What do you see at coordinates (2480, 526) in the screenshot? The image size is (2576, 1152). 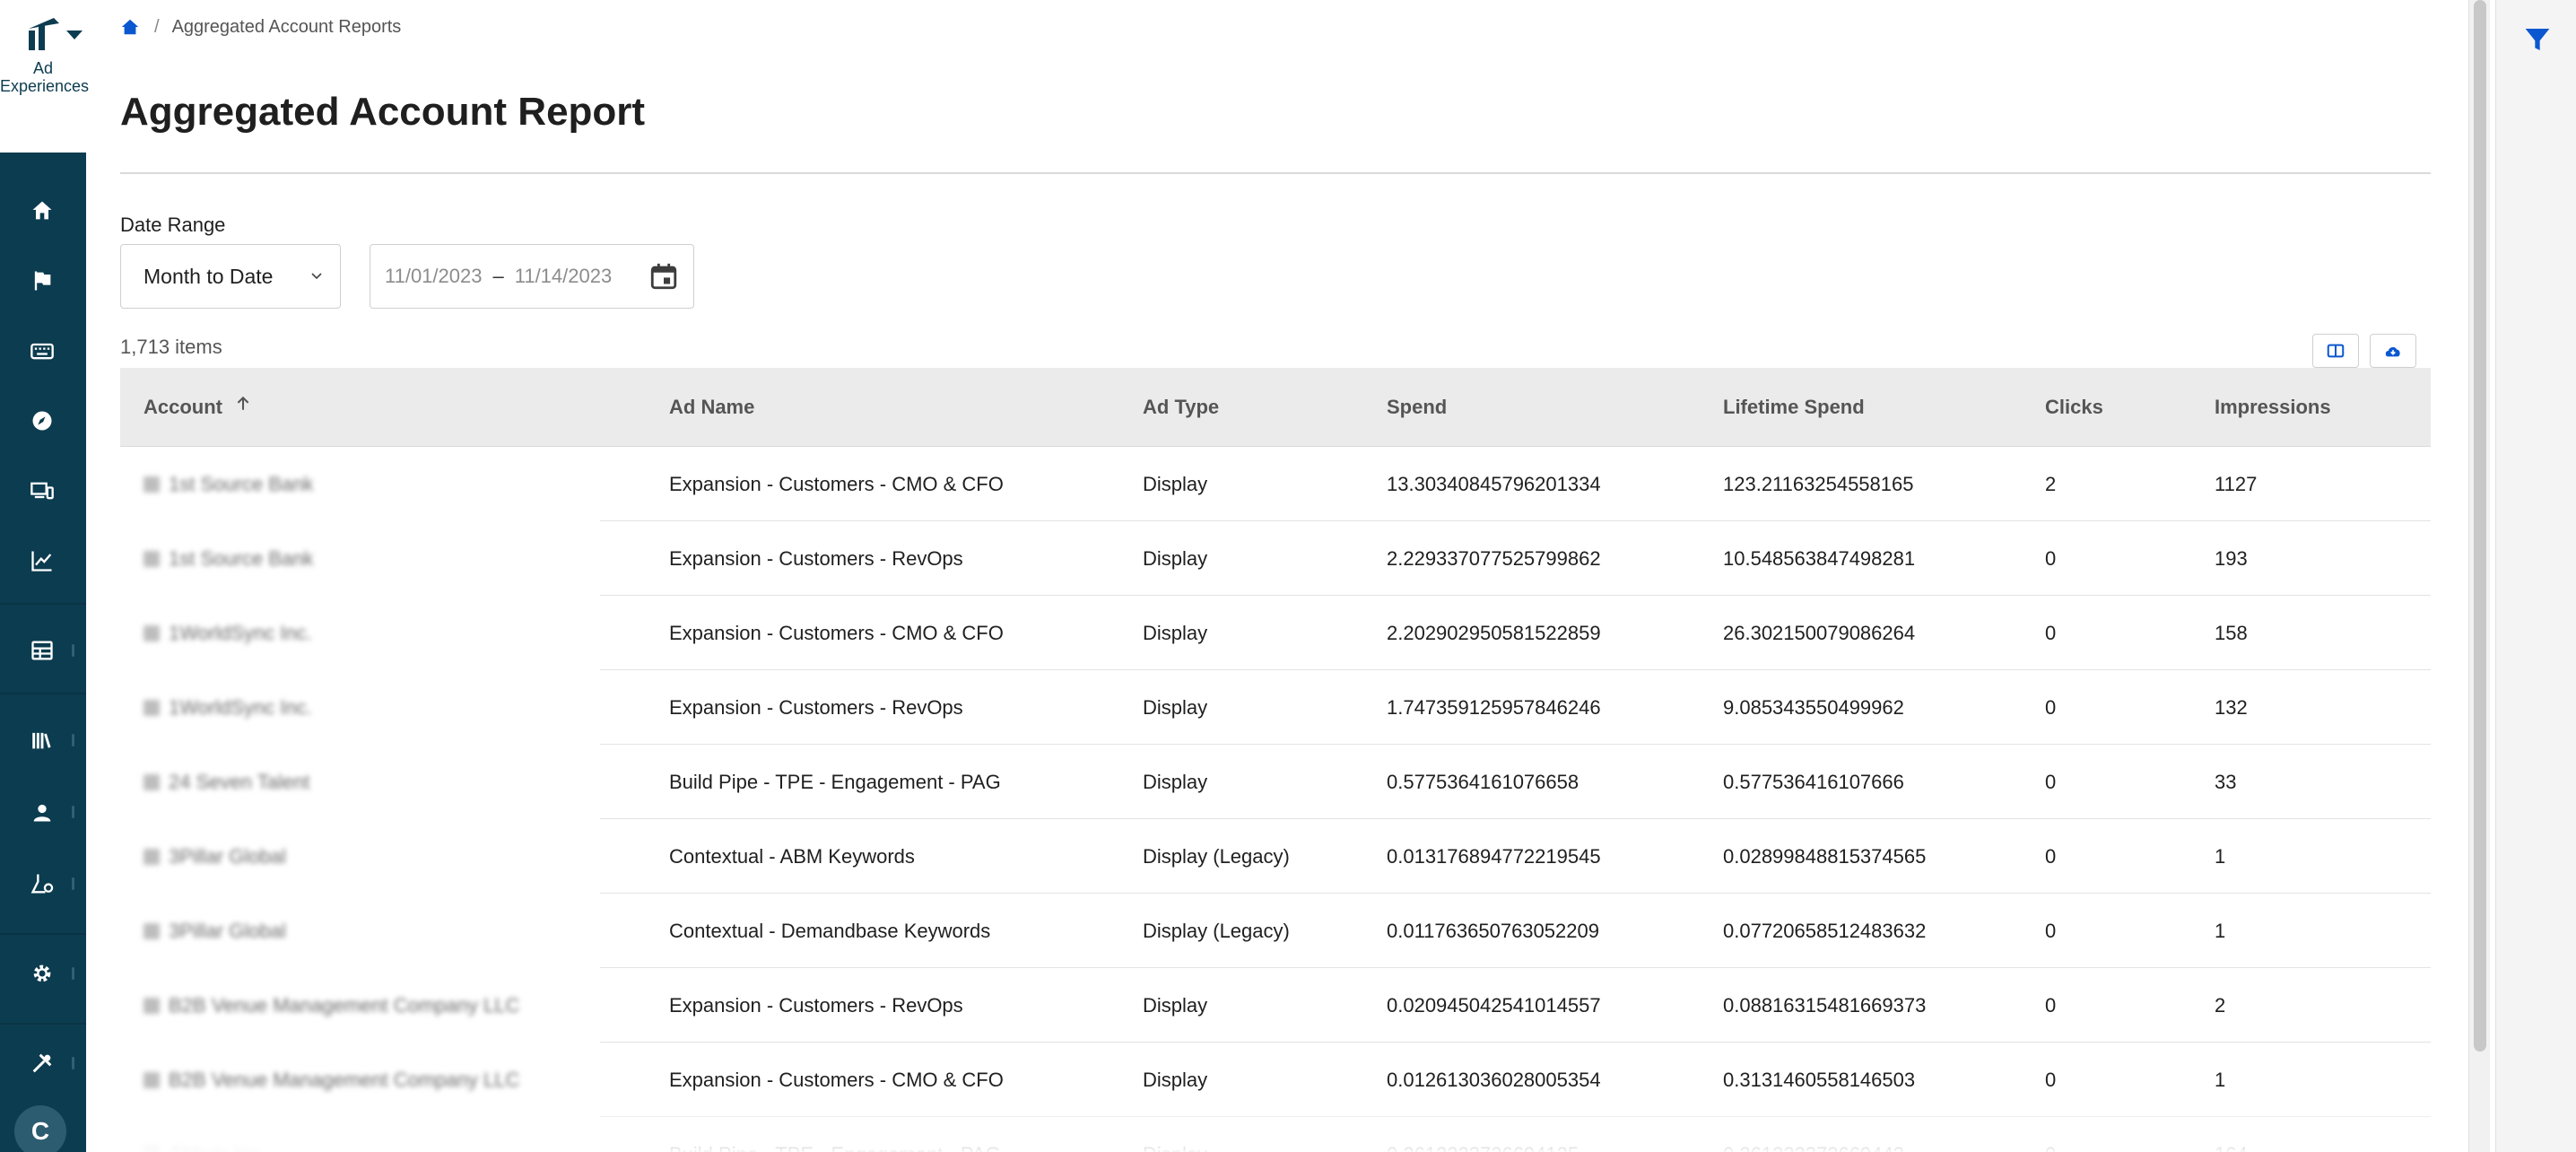 I see `scrollbar-thumb` at bounding box center [2480, 526].